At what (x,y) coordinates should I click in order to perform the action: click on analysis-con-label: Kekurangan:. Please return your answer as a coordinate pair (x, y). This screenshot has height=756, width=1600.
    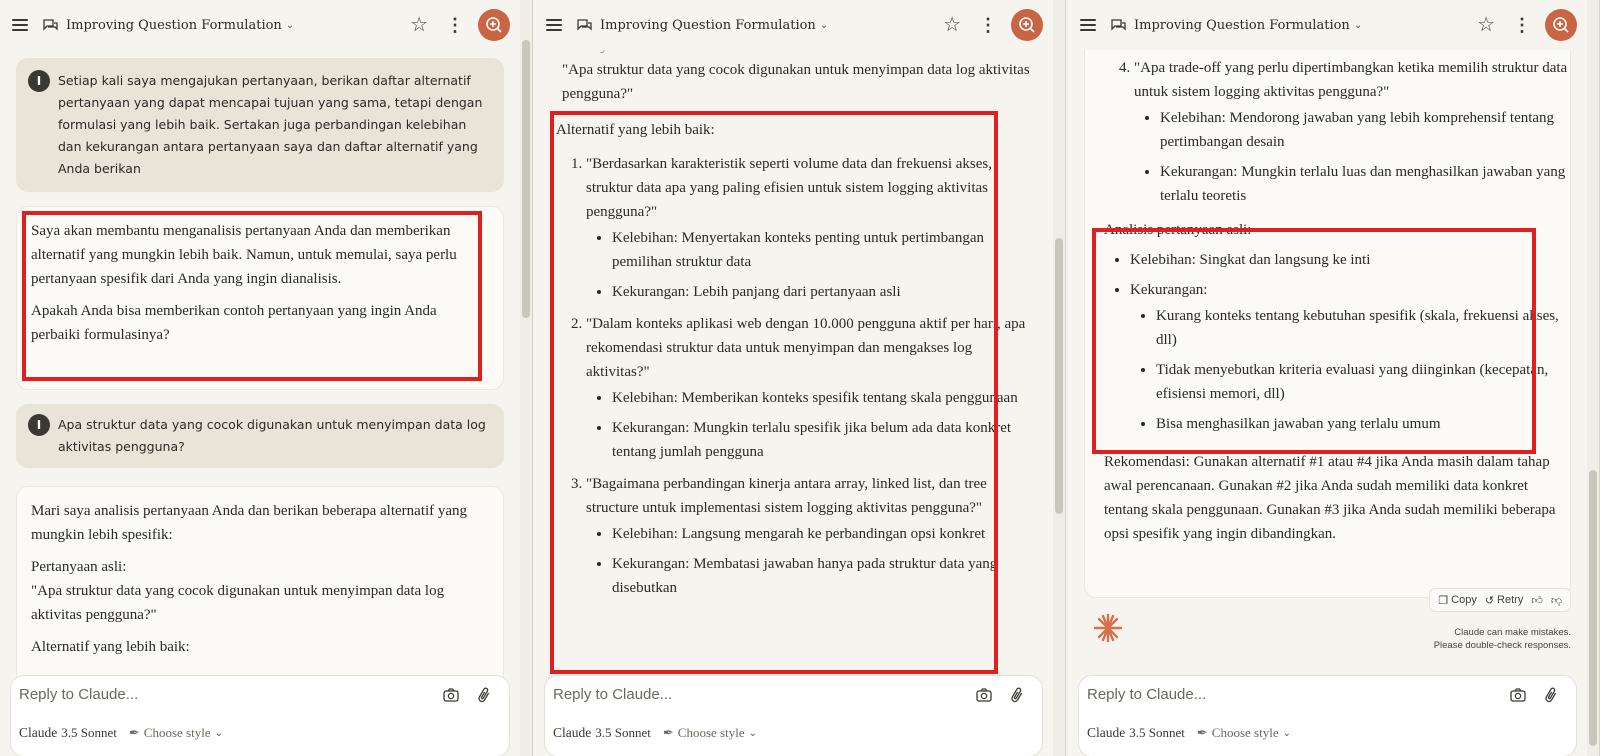
    Looking at the image, I should click on (1169, 290).